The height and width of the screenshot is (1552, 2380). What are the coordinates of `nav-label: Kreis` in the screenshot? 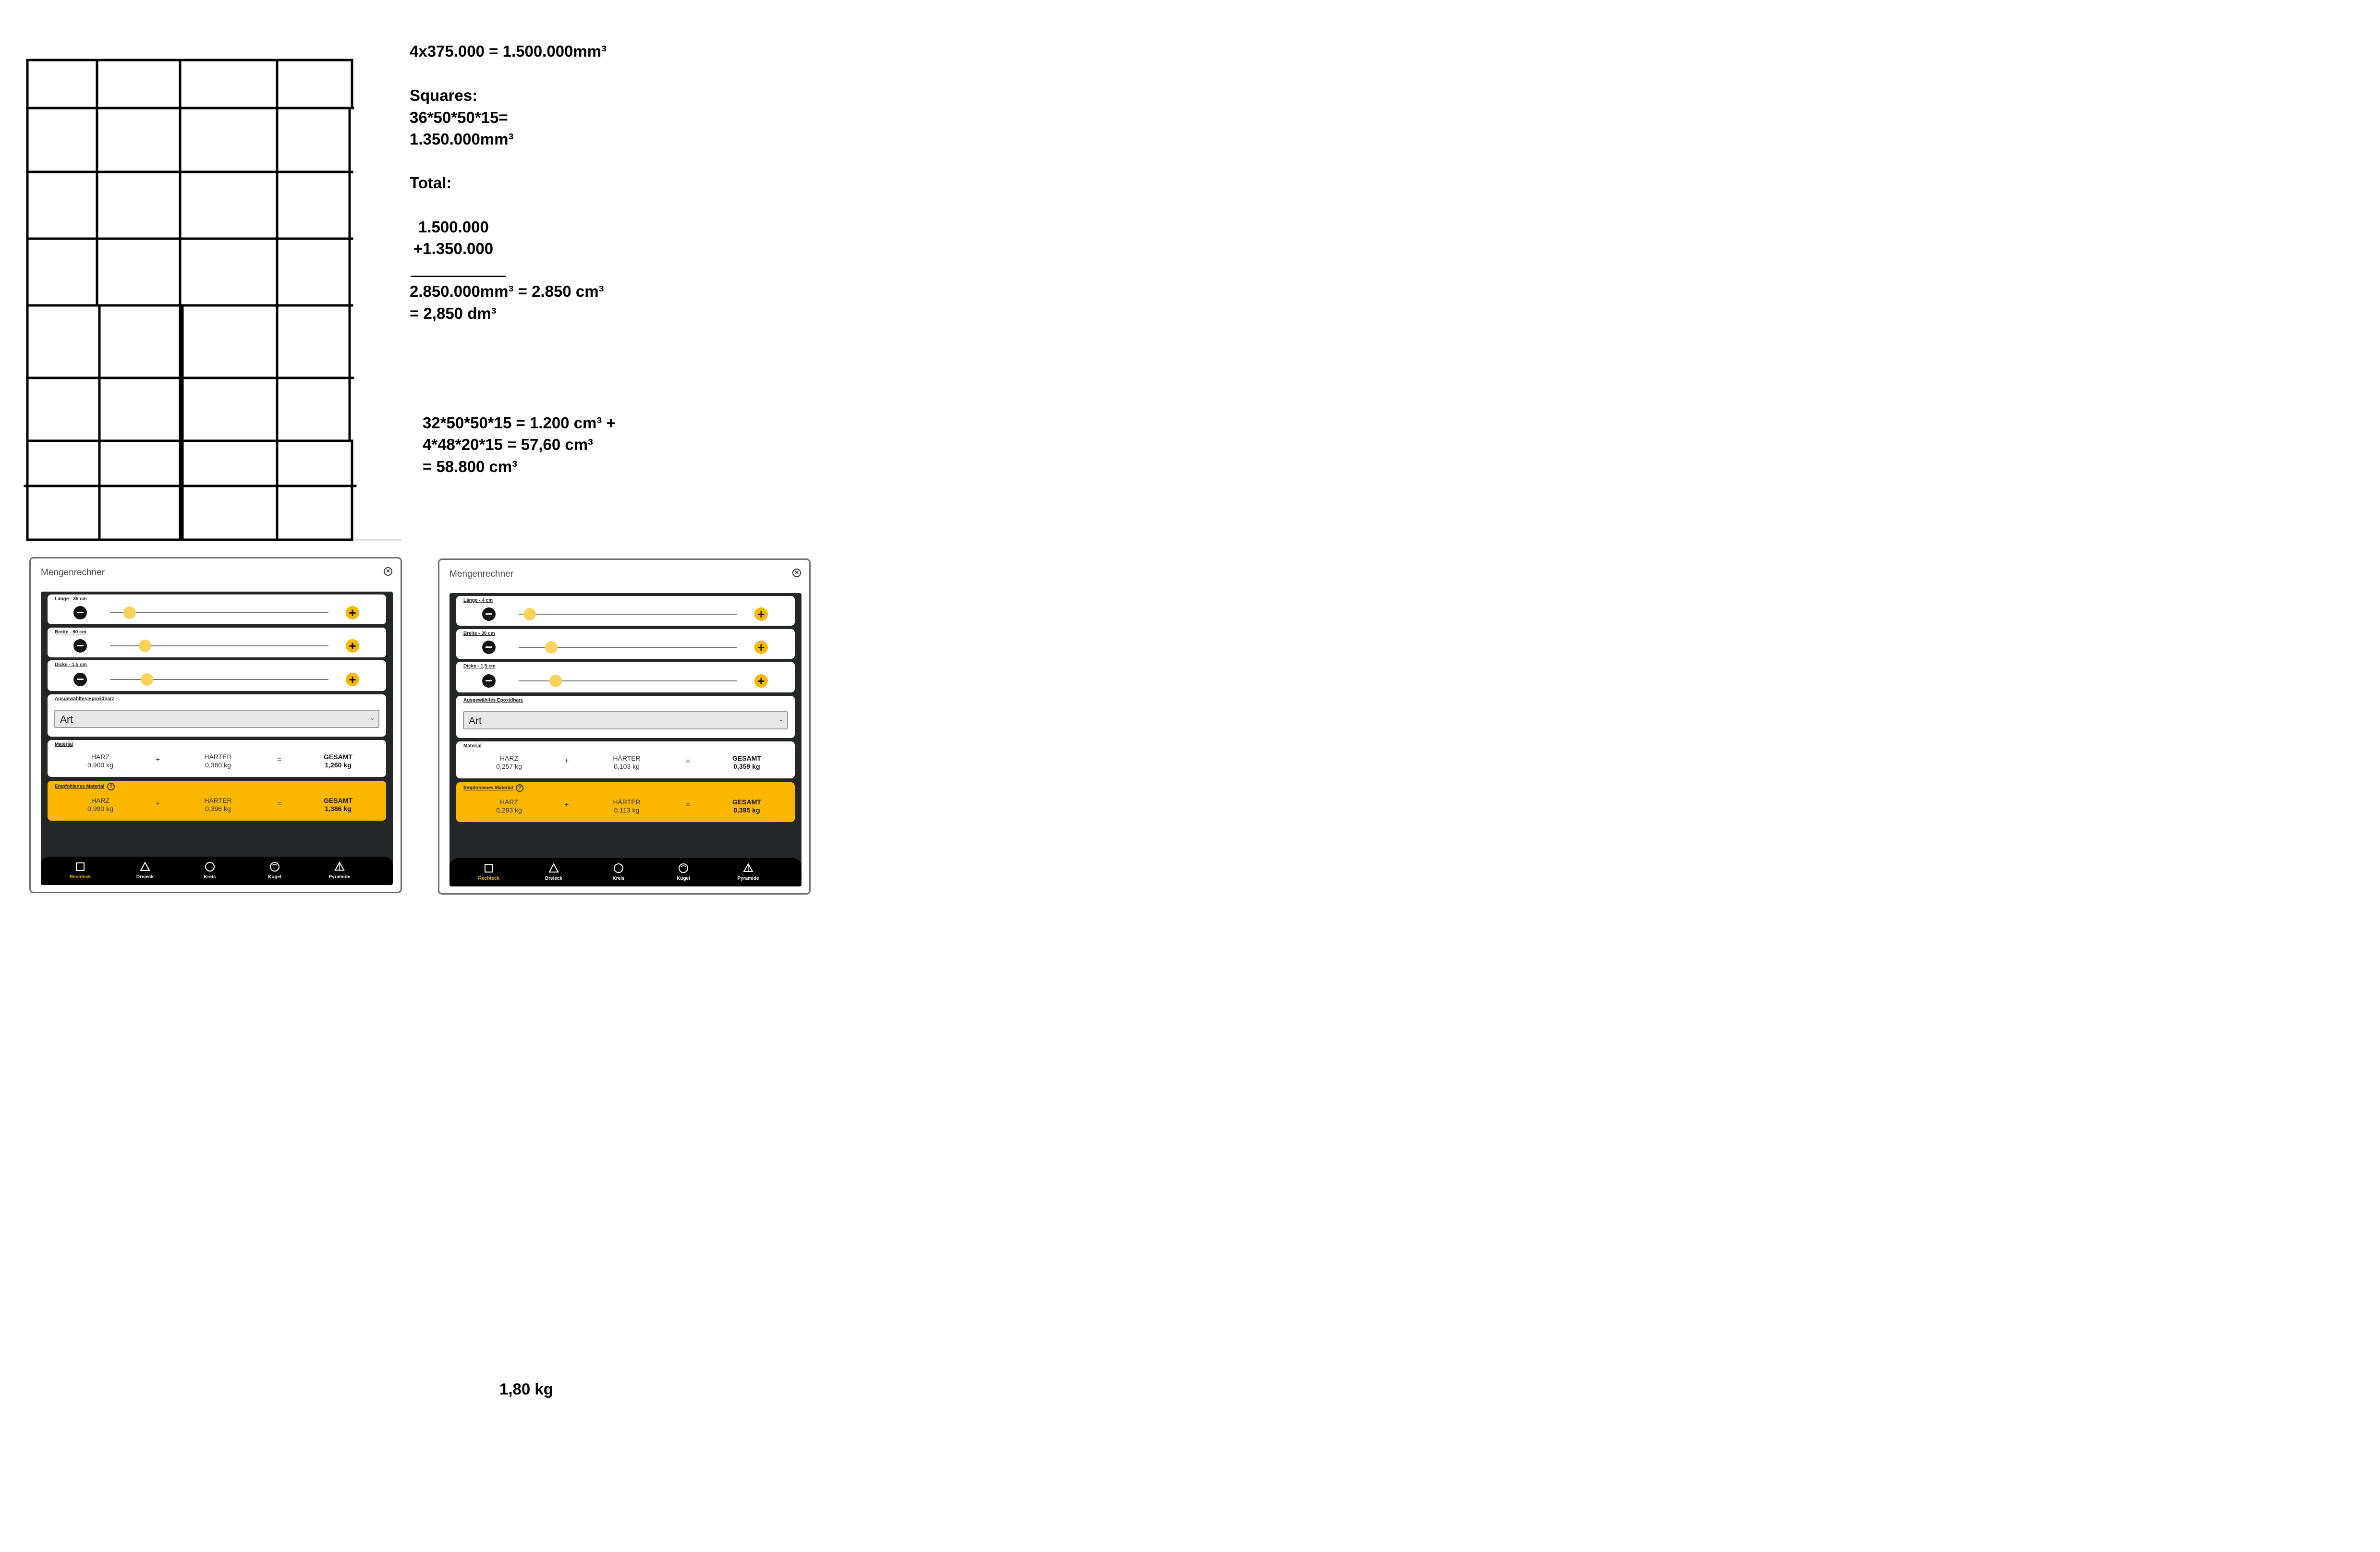 It's located at (210, 877).